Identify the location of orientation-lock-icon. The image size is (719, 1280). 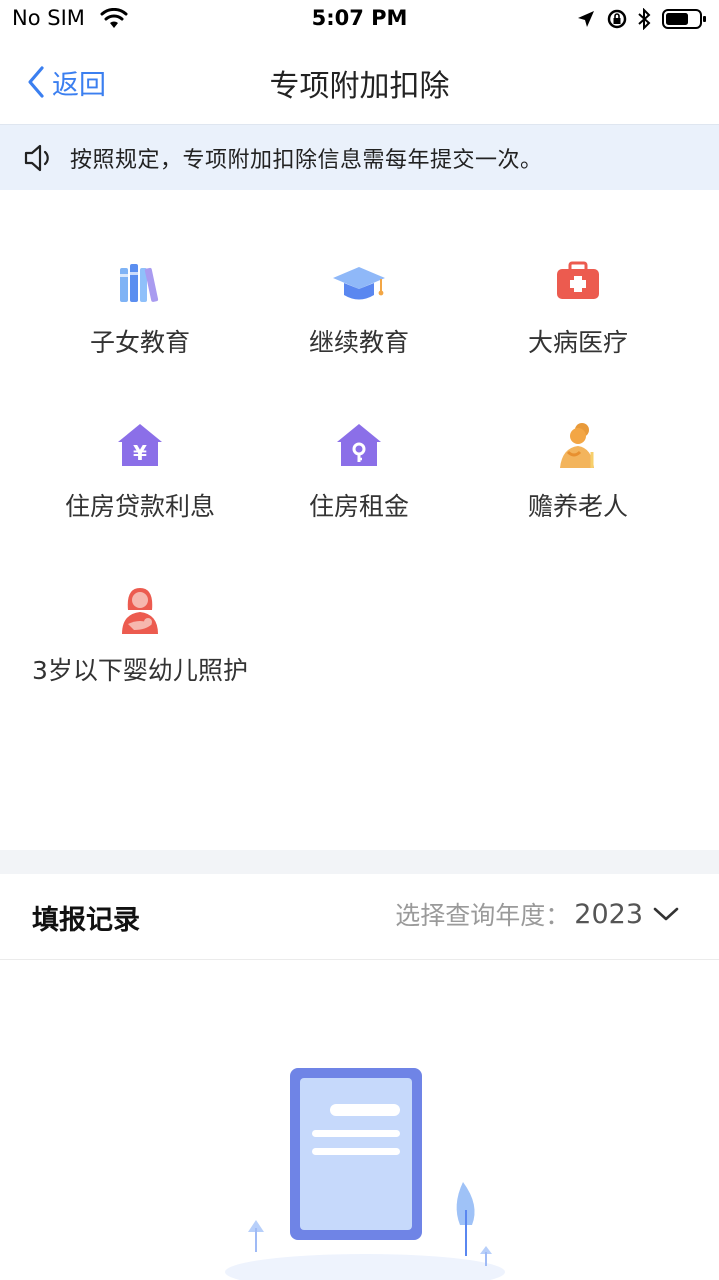
(617, 19).